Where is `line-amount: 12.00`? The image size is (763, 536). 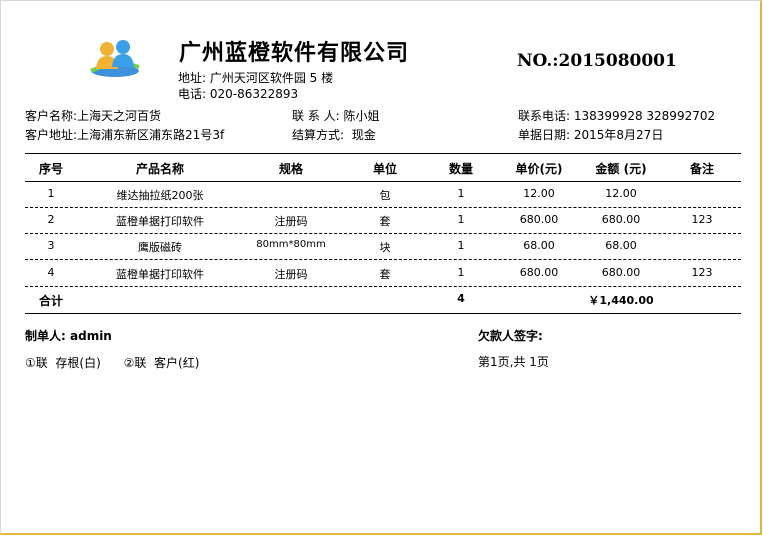 line-amount: 12.00 is located at coordinates (621, 193).